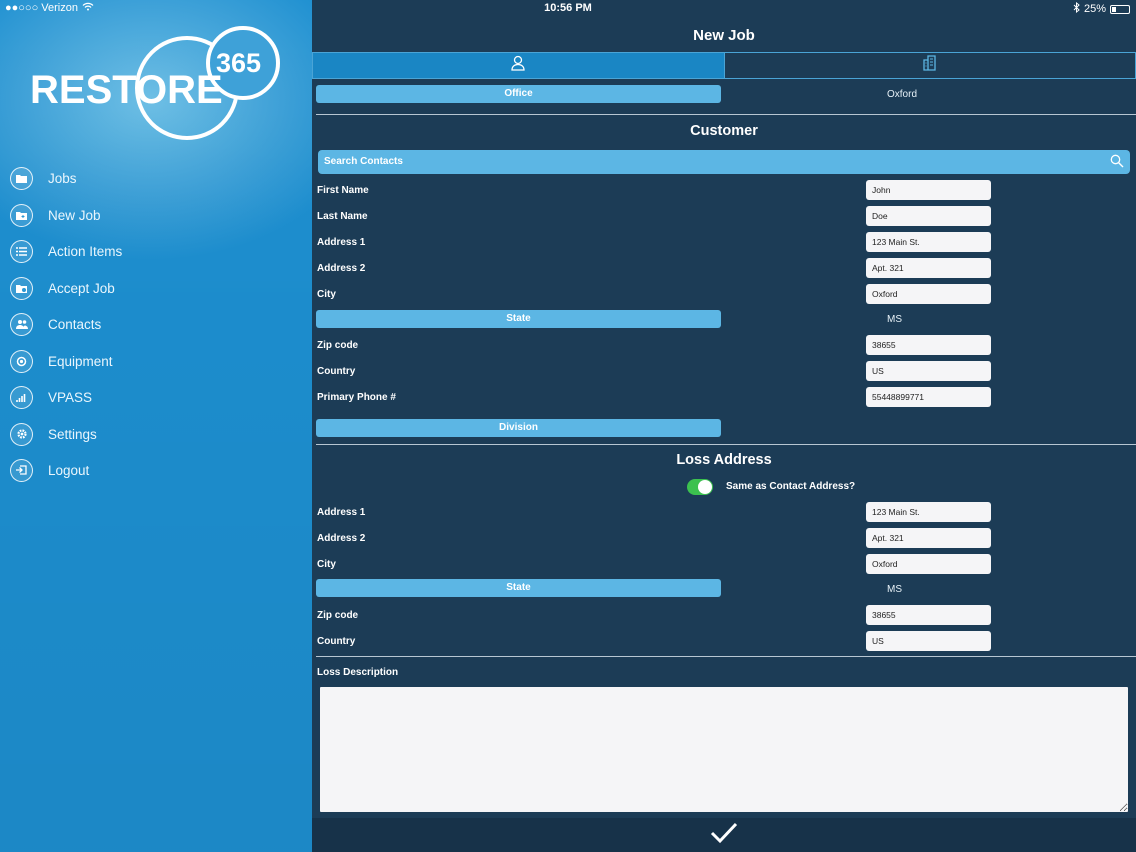 The width and height of the screenshot is (1136, 852). What do you see at coordinates (1114, 9) in the screenshot?
I see `battery-level` at bounding box center [1114, 9].